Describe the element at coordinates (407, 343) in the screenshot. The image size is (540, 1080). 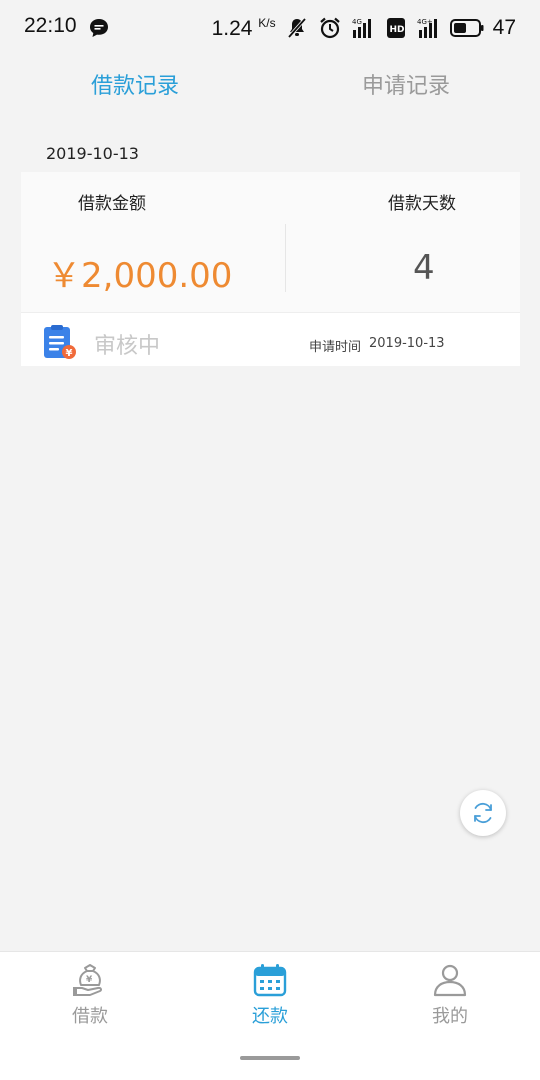
I see `apply-time-value: 2019-10-13` at that location.